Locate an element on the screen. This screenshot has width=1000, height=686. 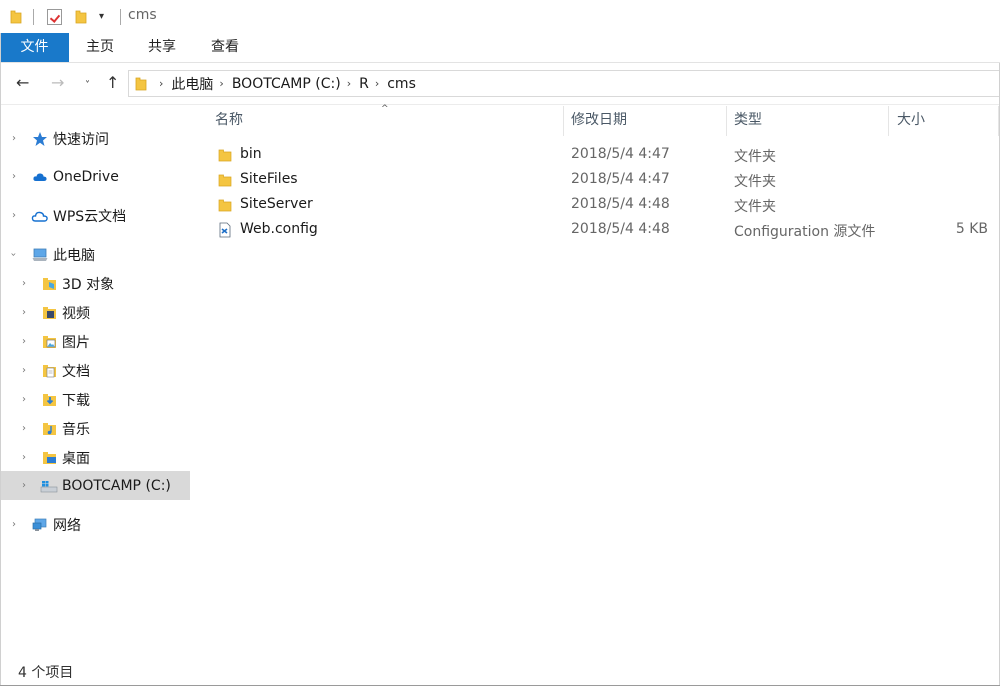
customize-dropdown-icon: ▾ is located at coordinates (101, 16).